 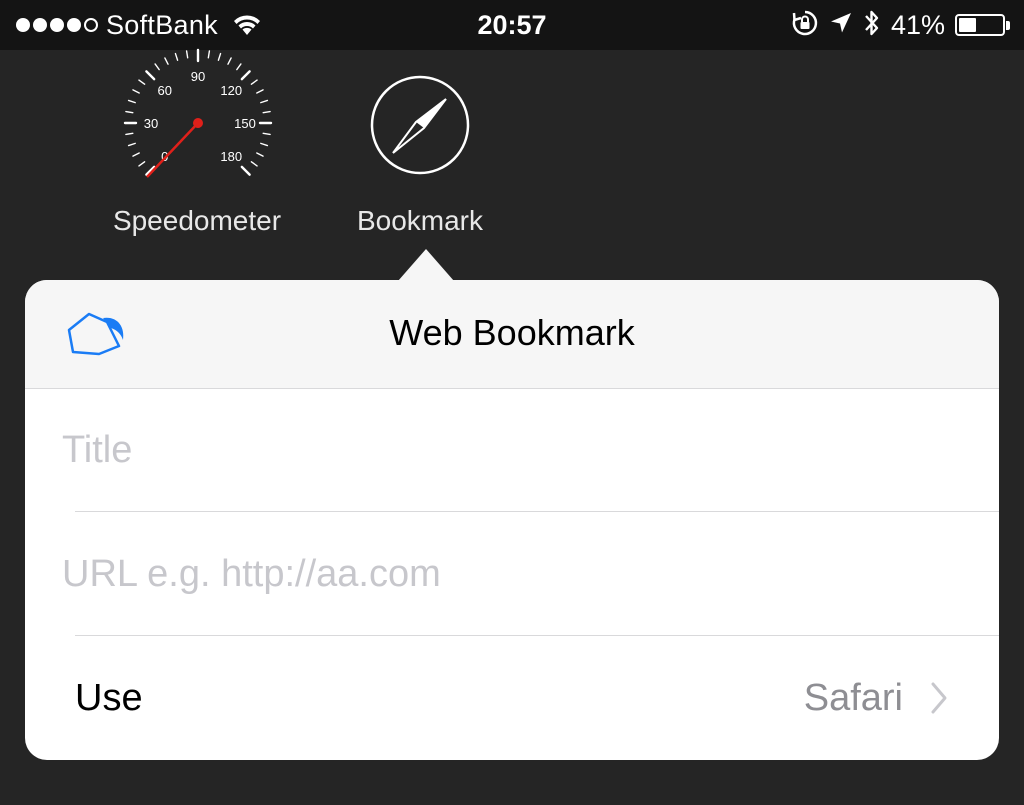 I want to click on title-input, so click(x=512, y=450).